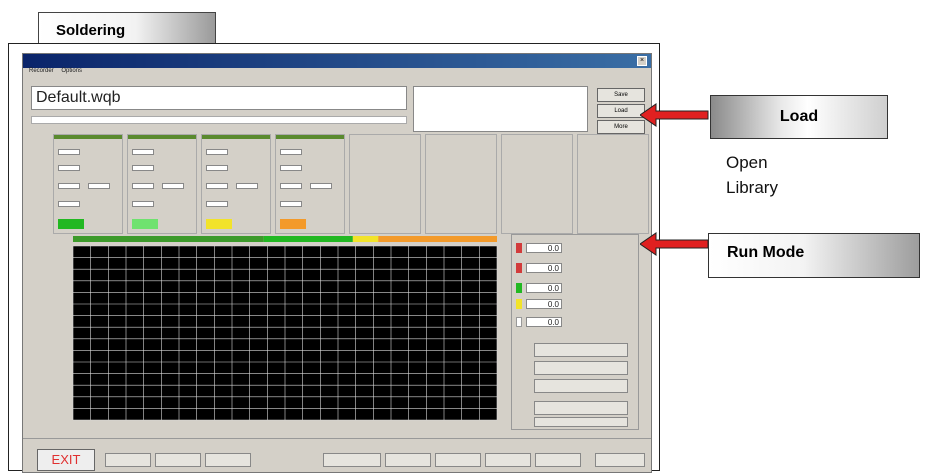 The width and height of the screenshot is (929, 473). What do you see at coordinates (519, 288) in the screenshot?
I see `status-indicator-green` at bounding box center [519, 288].